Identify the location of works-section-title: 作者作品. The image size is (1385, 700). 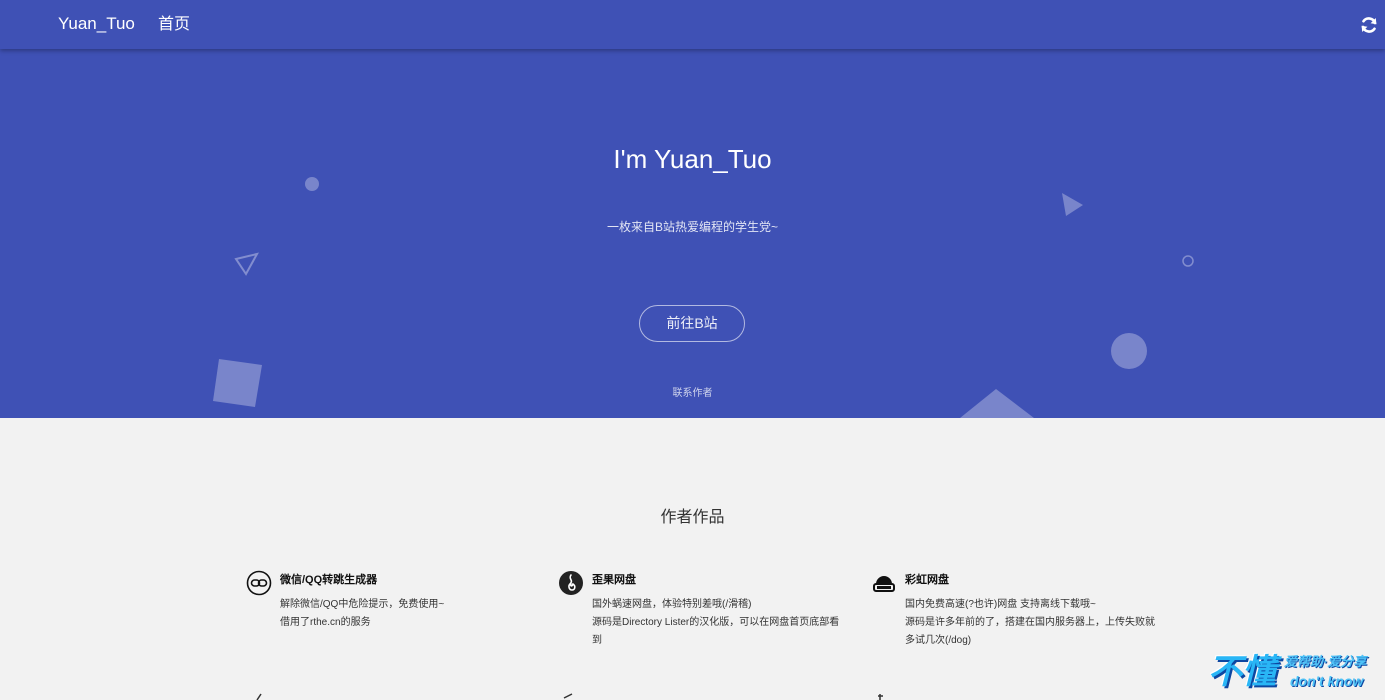
(692, 517).